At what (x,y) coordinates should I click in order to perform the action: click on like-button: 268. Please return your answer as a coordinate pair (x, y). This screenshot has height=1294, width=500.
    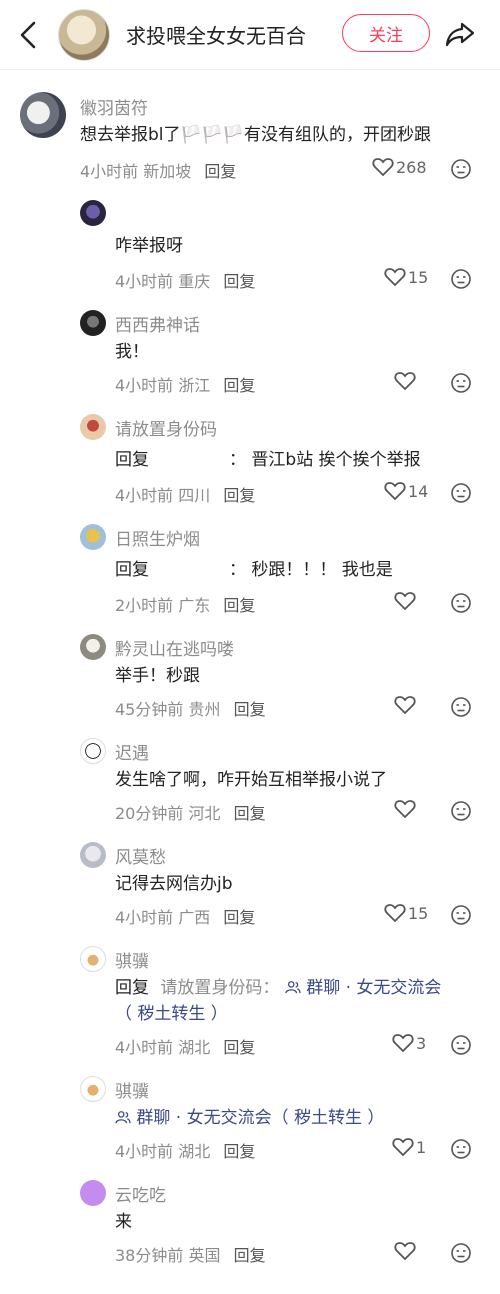
    Looking at the image, I should click on (399, 167).